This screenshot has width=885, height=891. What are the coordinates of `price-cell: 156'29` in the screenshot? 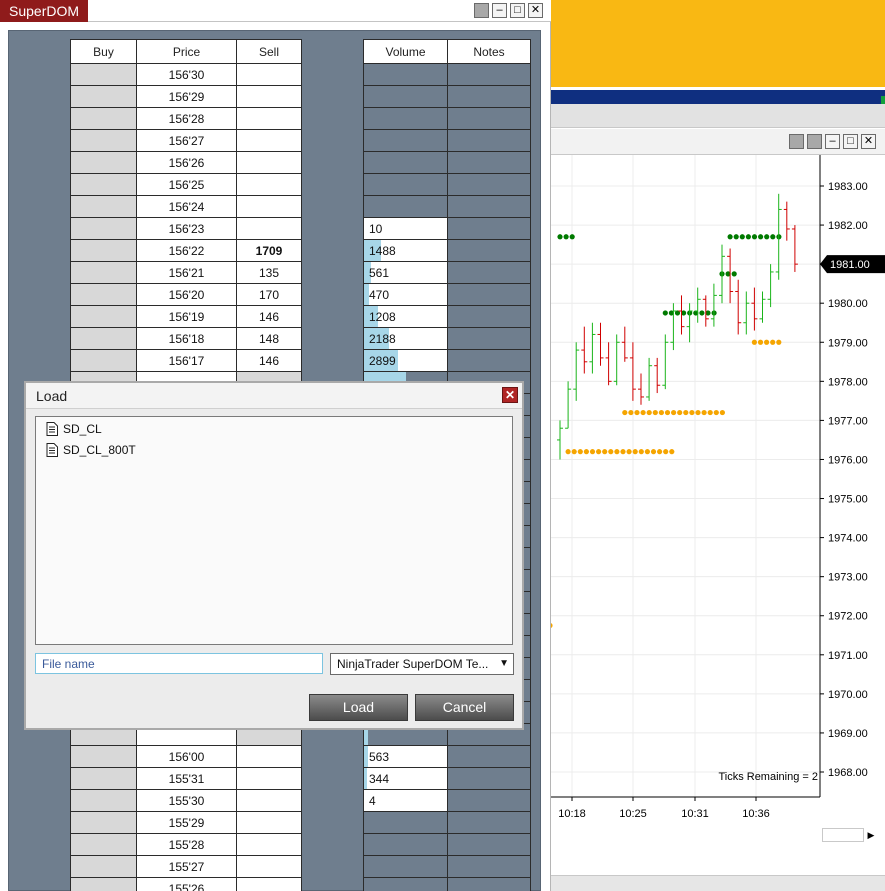 It's located at (186, 96).